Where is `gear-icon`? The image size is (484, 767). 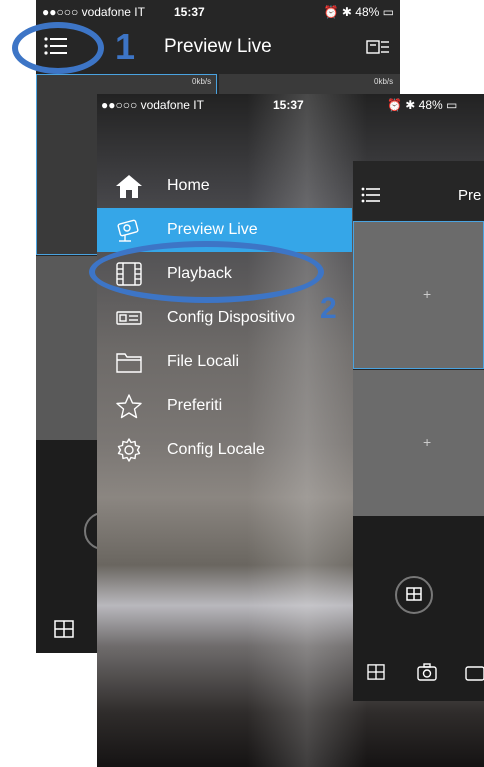
gear-icon is located at coordinates (129, 450).